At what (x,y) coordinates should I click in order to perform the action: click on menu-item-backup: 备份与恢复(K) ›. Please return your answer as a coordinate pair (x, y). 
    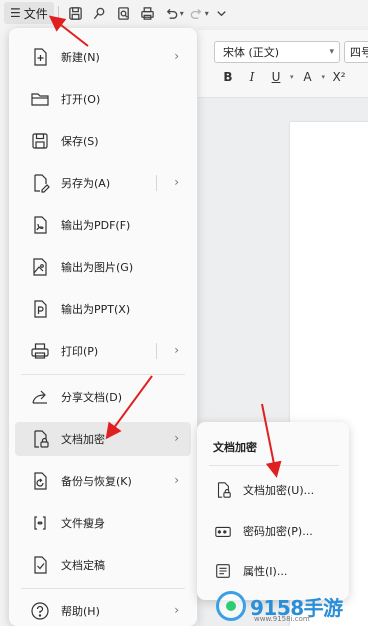
    Looking at the image, I should click on (103, 481).